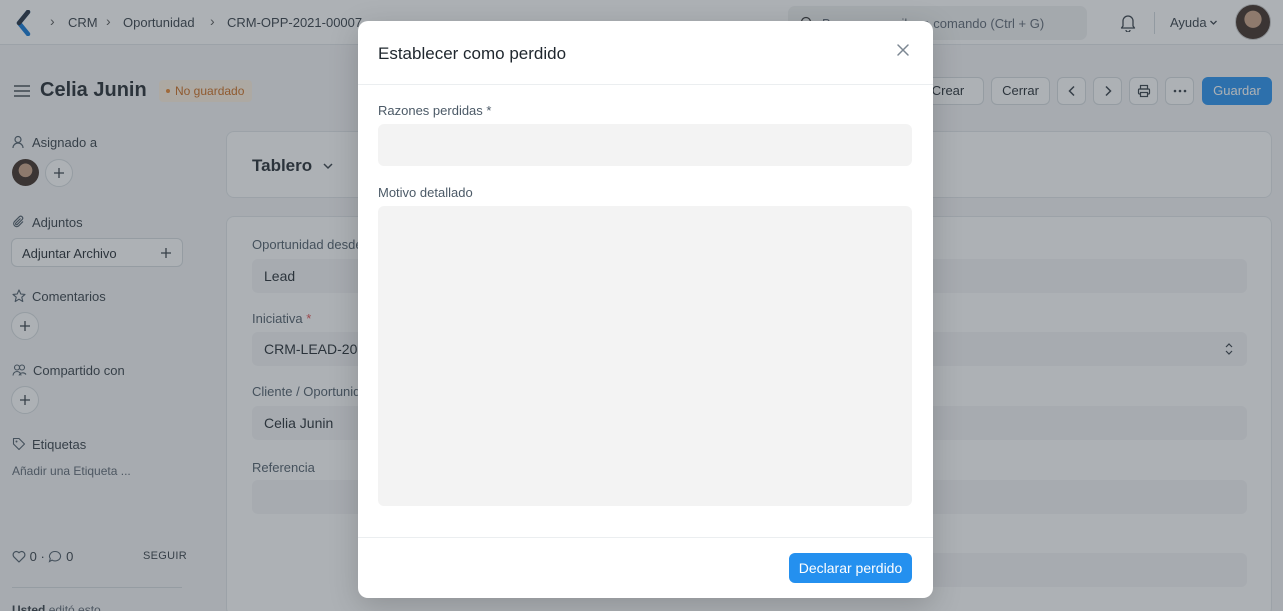 This screenshot has height=611, width=1283. Describe the element at coordinates (645, 145) in the screenshot. I see `lost-reasons-input` at that location.